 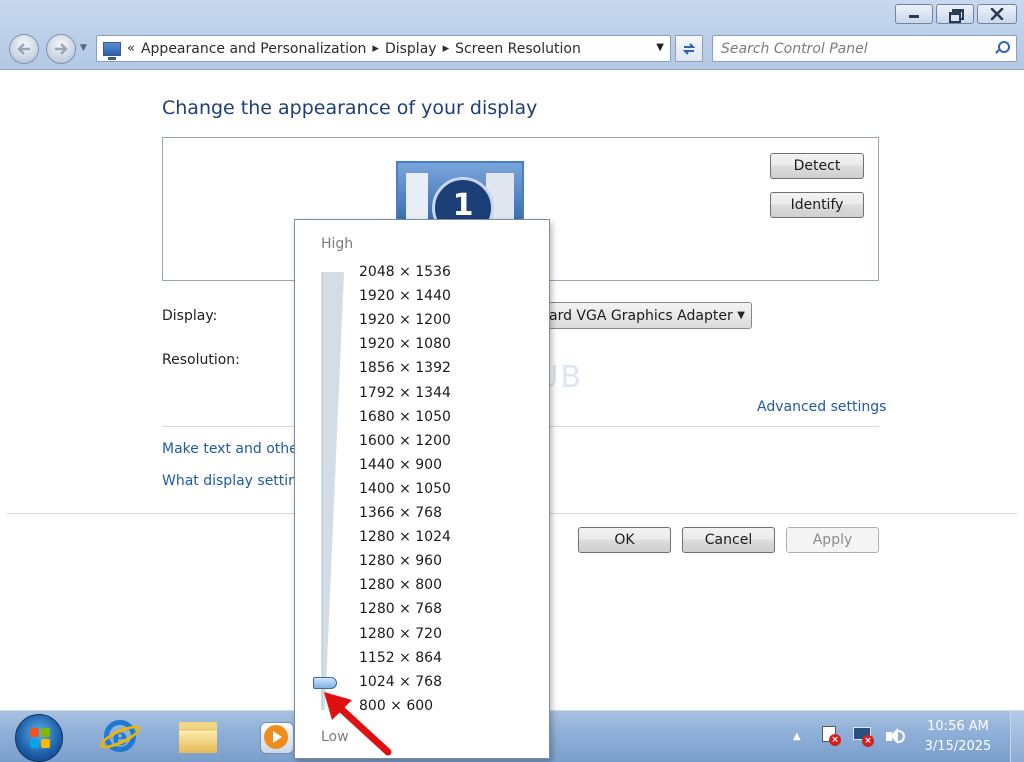 What do you see at coordinates (350, 108) in the screenshot?
I see `page-title: Change the appearance of your display` at bounding box center [350, 108].